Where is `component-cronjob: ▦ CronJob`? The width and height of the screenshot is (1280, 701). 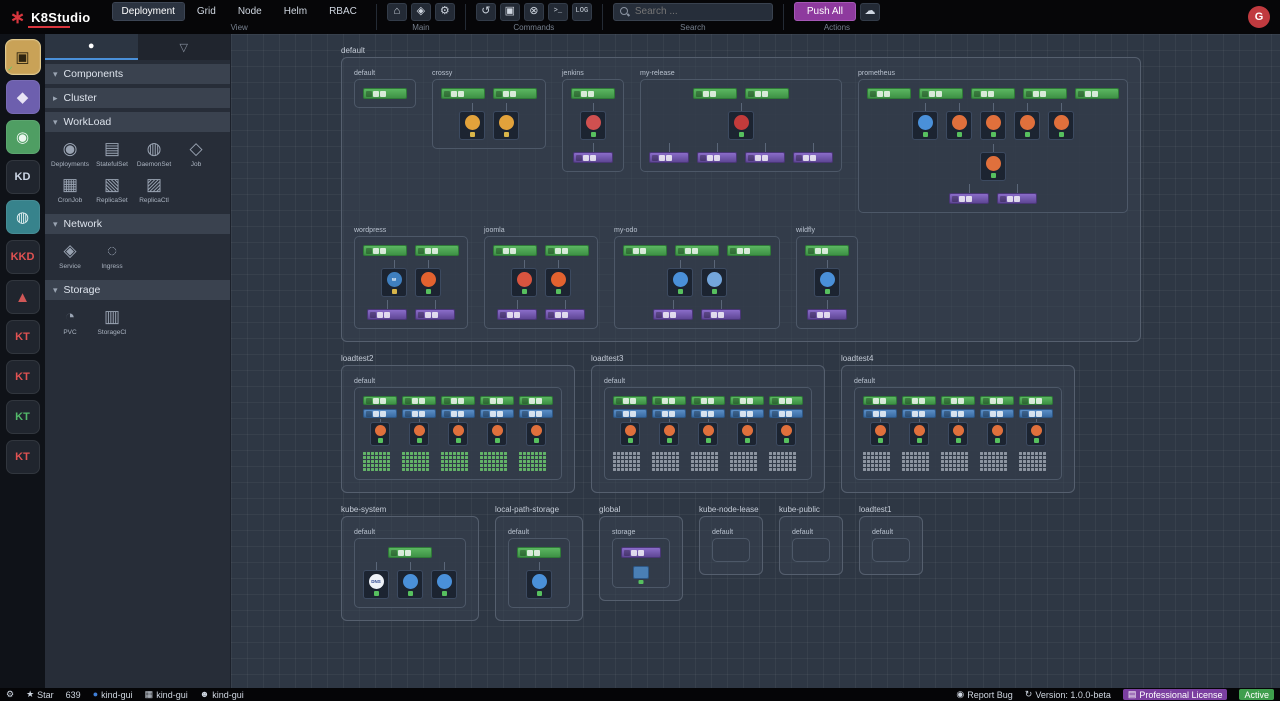
component-cronjob: ▦ CronJob is located at coordinates (70, 189).